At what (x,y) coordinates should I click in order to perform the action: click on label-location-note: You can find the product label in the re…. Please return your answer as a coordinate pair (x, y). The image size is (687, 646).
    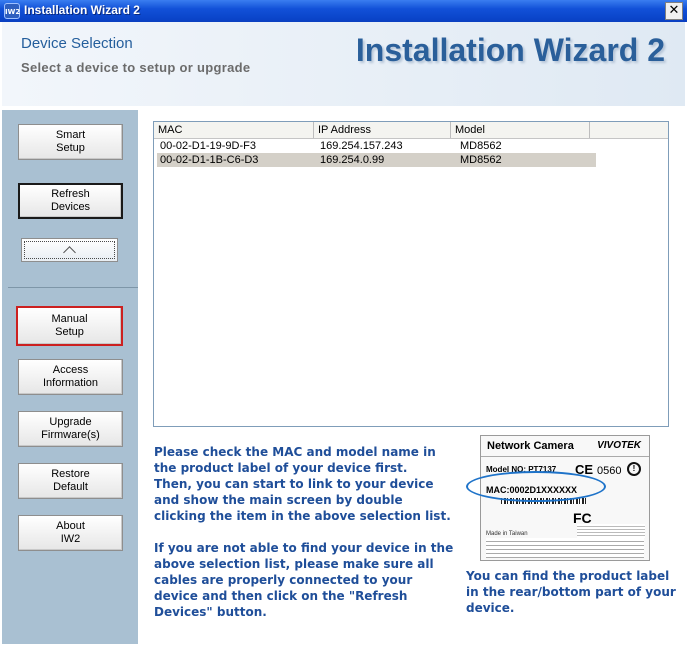
    Looking at the image, I should click on (571, 592).